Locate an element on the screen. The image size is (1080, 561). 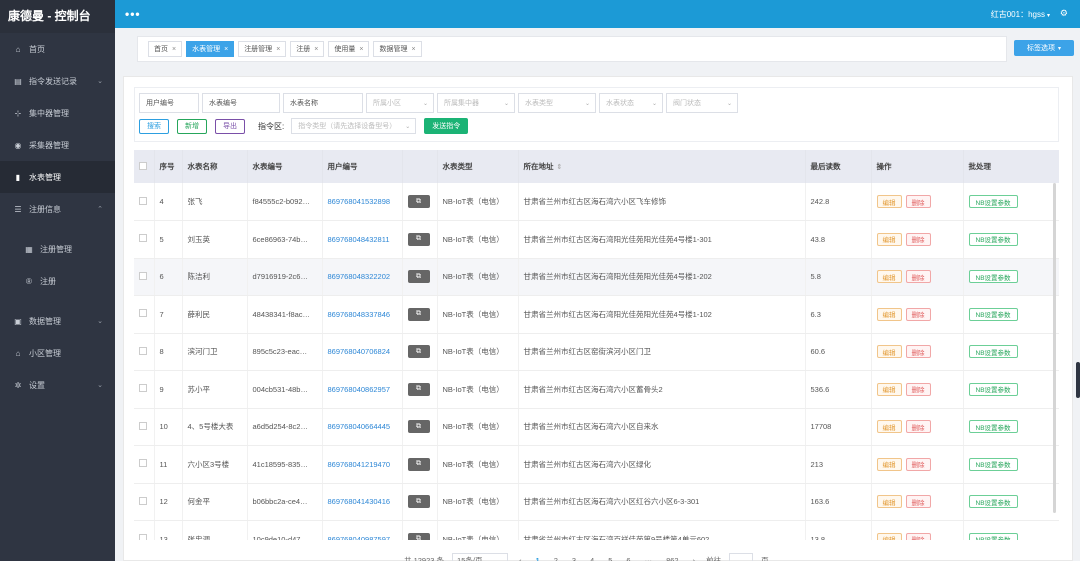
user-no-link: 869768041219470 is located at coordinates (359, 464).